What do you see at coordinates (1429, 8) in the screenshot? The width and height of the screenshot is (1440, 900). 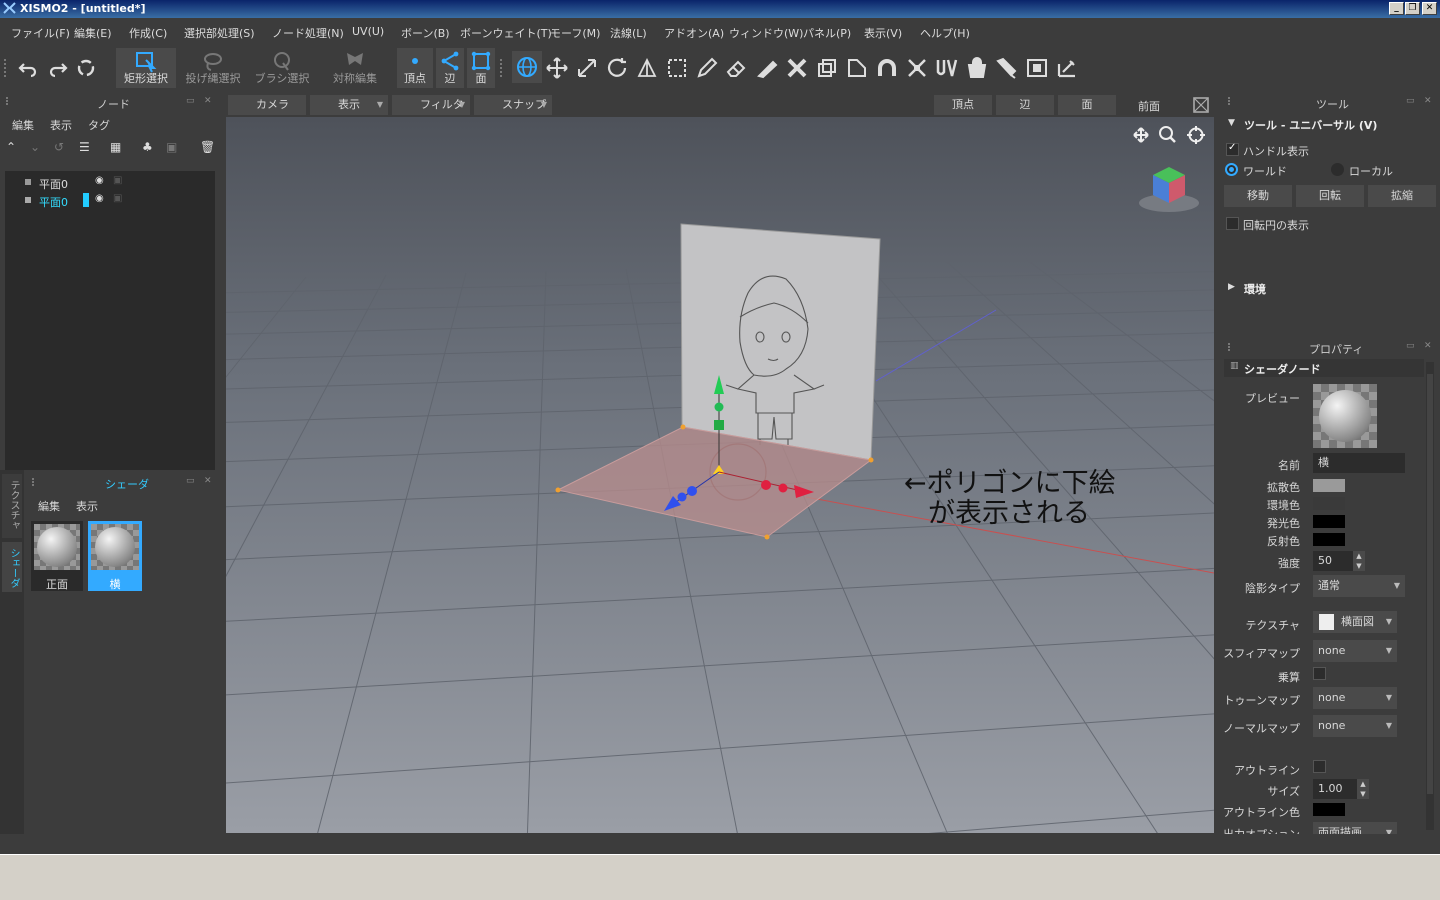 I see `close-button: ✕` at bounding box center [1429, 8].